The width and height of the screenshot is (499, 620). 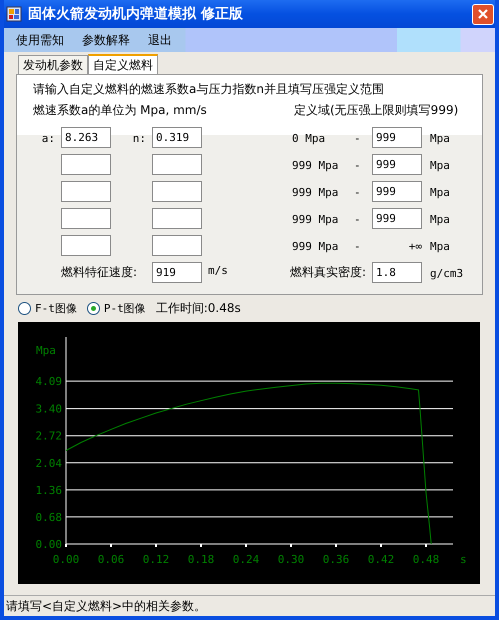 I want to click on domain-heading: 定义域(无压强上限则填写999), so click(x=376, y=110).